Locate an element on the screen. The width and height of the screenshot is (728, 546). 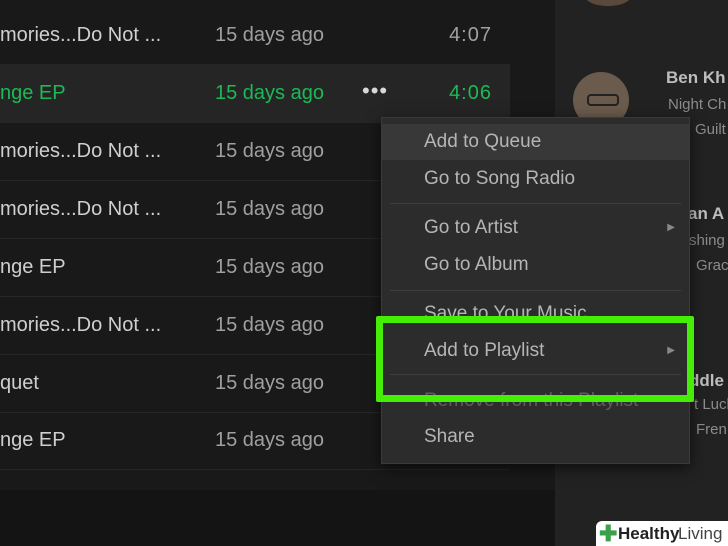
friend-track: t Luck is located at coordinates (711, 404).